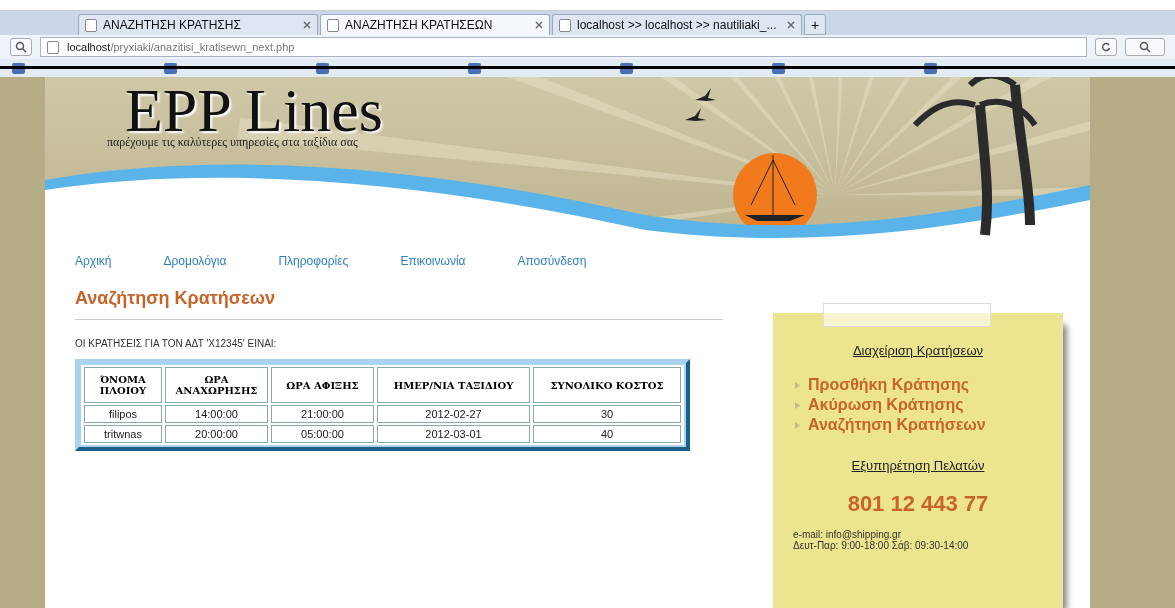 The width and height of the screenshot is (1175, 608). What do you see at coordinates (846, 534) in the screenshot?
I see `email-text: e-mail: info@shipping.gr` at bounding box center [846, 534].